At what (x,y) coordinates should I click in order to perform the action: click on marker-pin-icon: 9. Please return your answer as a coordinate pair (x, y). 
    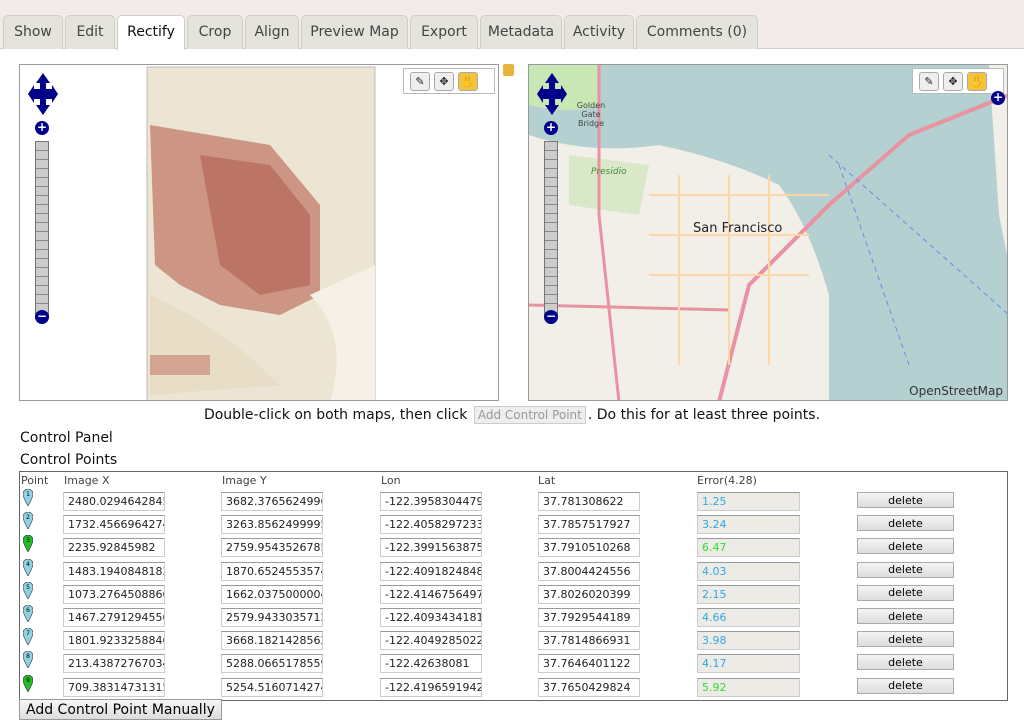
    Looking at the image, I should click on (28, 683).